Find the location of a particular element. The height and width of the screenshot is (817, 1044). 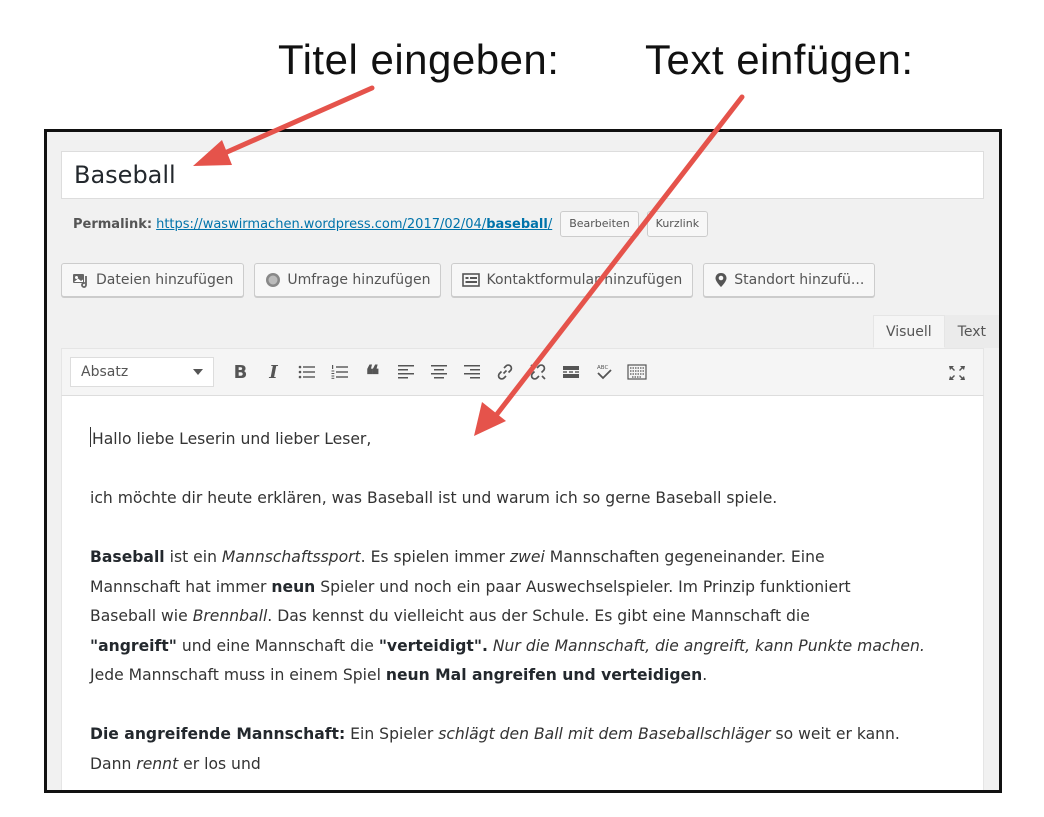

add-files-label: Dateien hinzufügen is located at coordinates (165, 280).